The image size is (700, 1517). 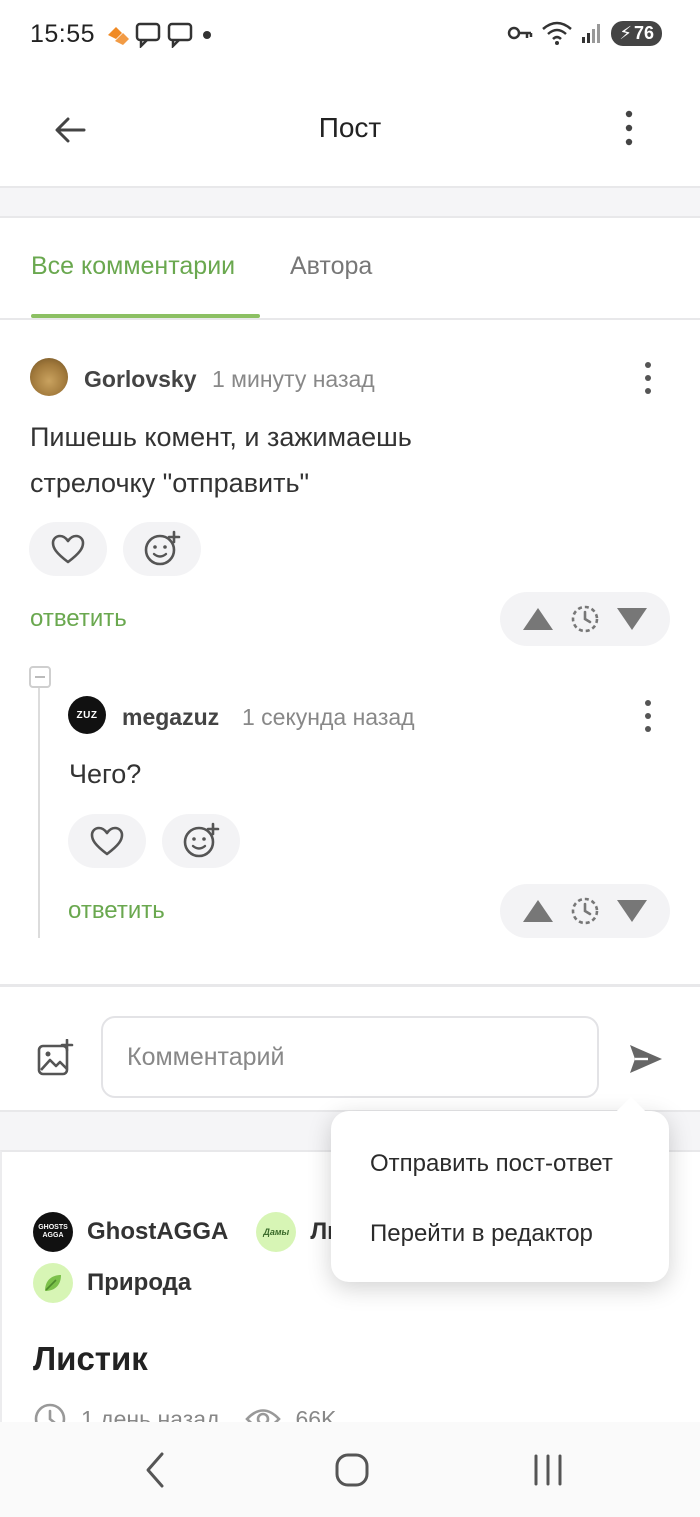 What do you see at coordinates (39, 813) in the screenshot?
I see `thread-line` at bounding box center [39, 813].